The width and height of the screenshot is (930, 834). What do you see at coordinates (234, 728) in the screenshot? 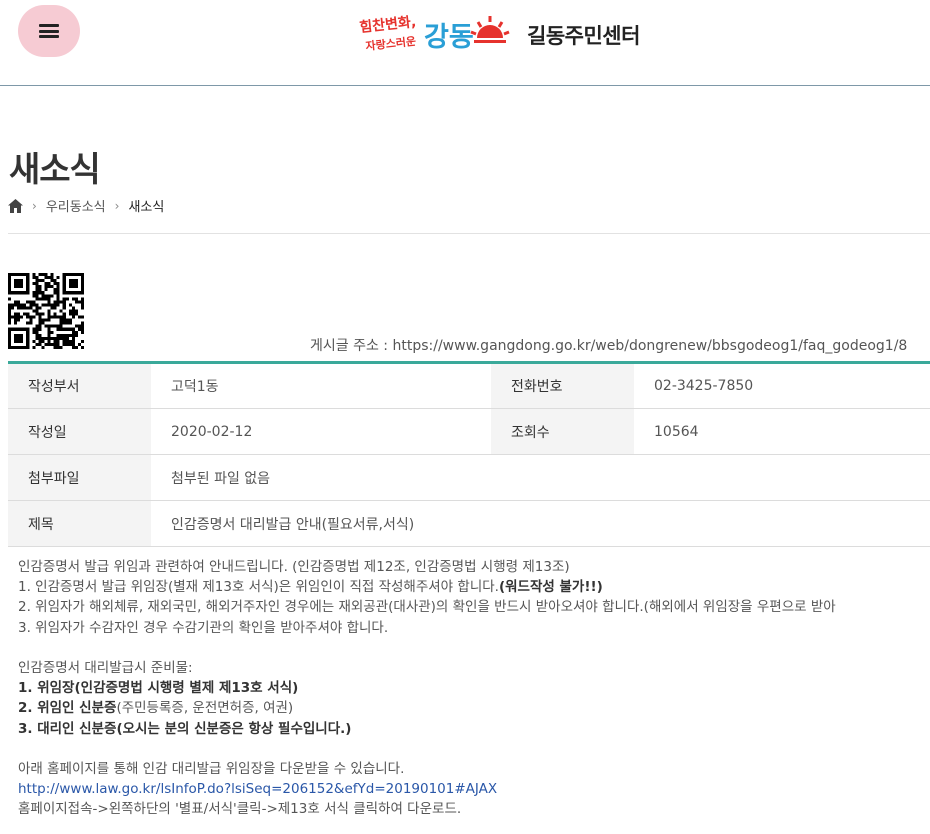
I see `body-emphasis: (오시는 분의 신분증은 항상 필수입니다.)` at bounding box center [234, 728].